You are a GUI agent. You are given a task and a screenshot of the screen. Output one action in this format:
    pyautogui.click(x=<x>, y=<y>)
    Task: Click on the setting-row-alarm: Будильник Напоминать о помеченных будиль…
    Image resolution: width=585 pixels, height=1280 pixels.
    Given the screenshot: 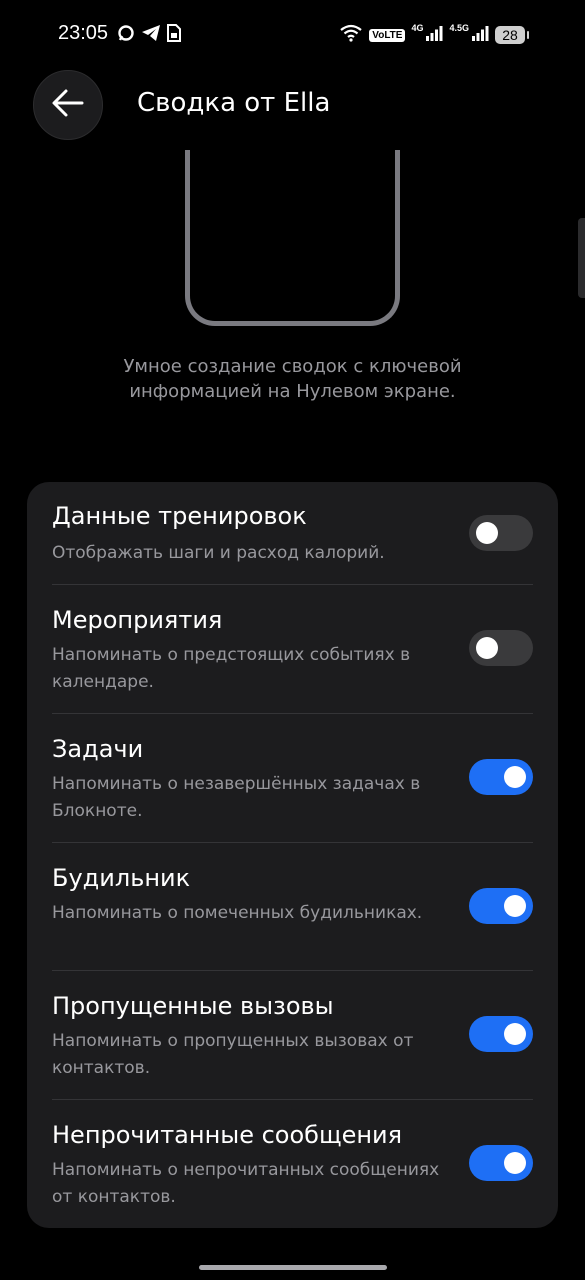 What is the action you would take?
    pyautogui.click(x=292, y=906)
    